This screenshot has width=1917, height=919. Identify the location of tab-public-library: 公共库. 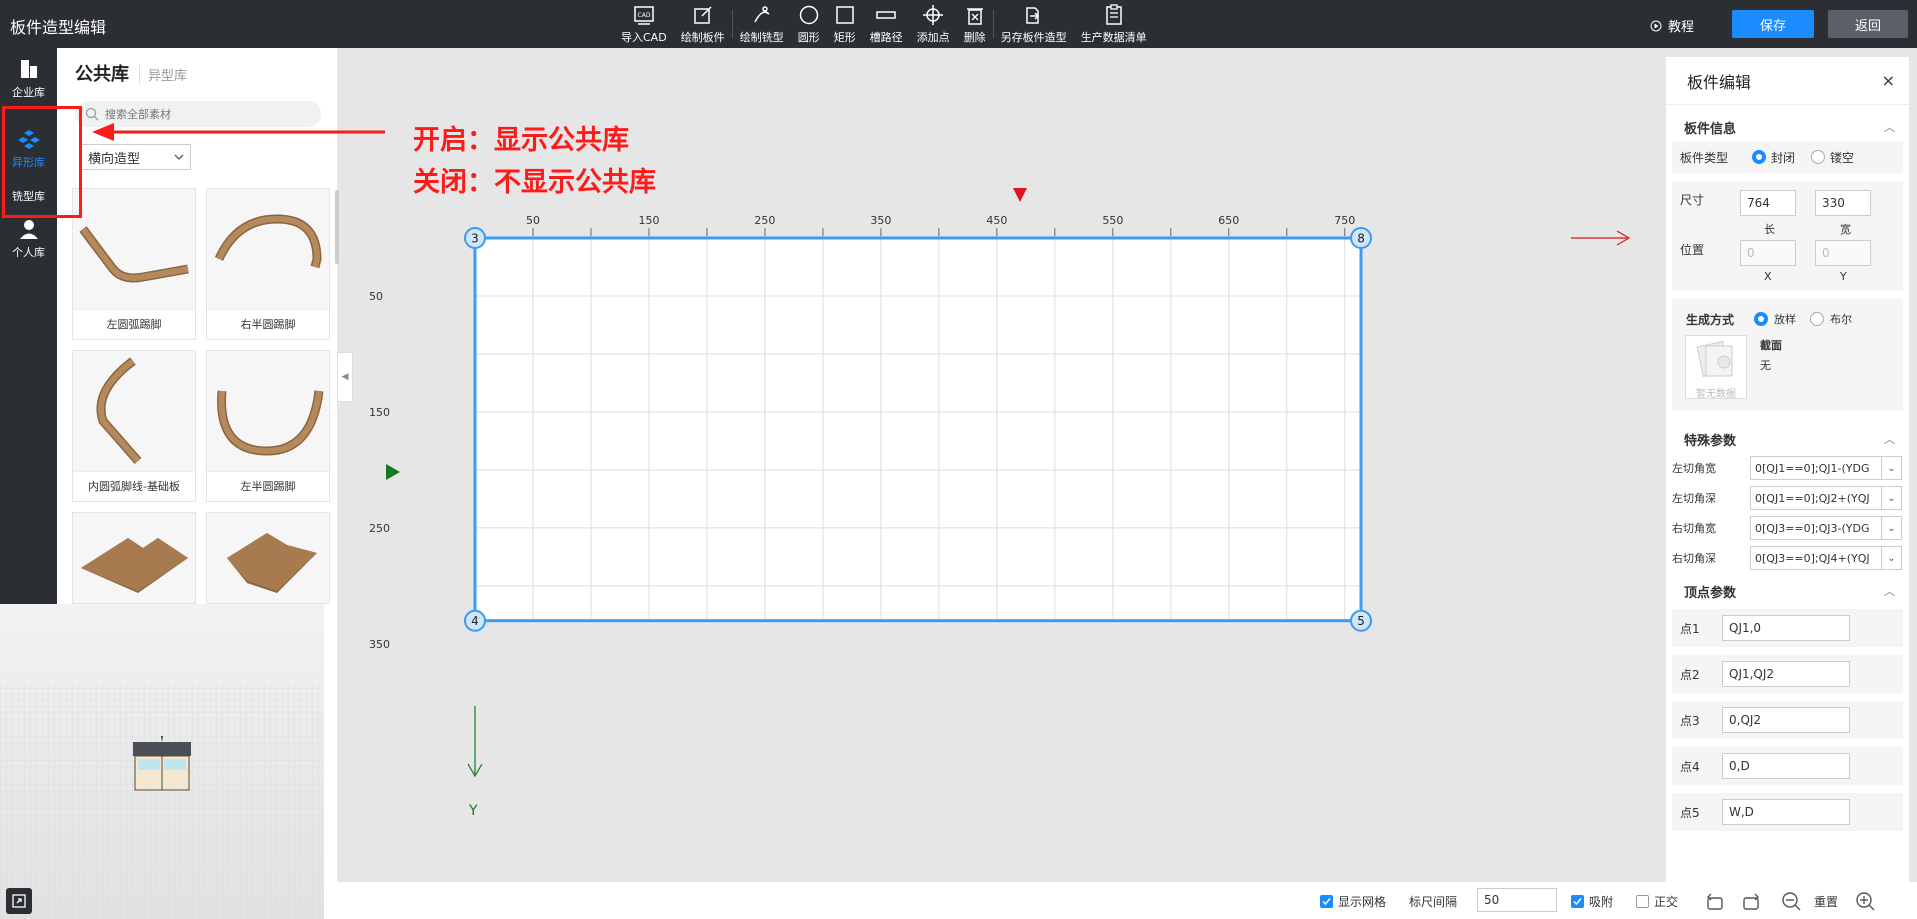
(102, 73).